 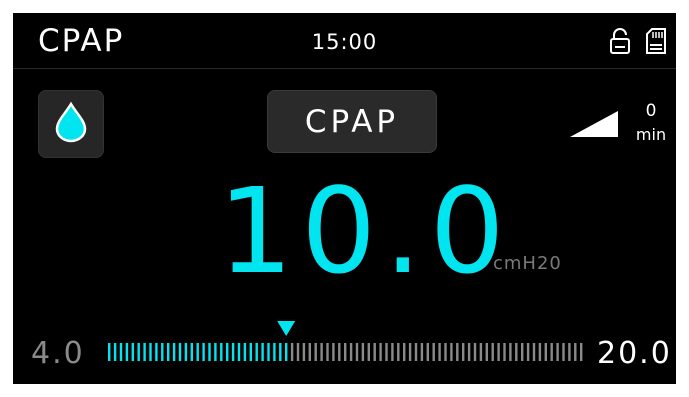 What do you see at coordinates (365, 231) in the screenshot?
I see `pressure-value: 10.0` at bounding box center [365, 231].